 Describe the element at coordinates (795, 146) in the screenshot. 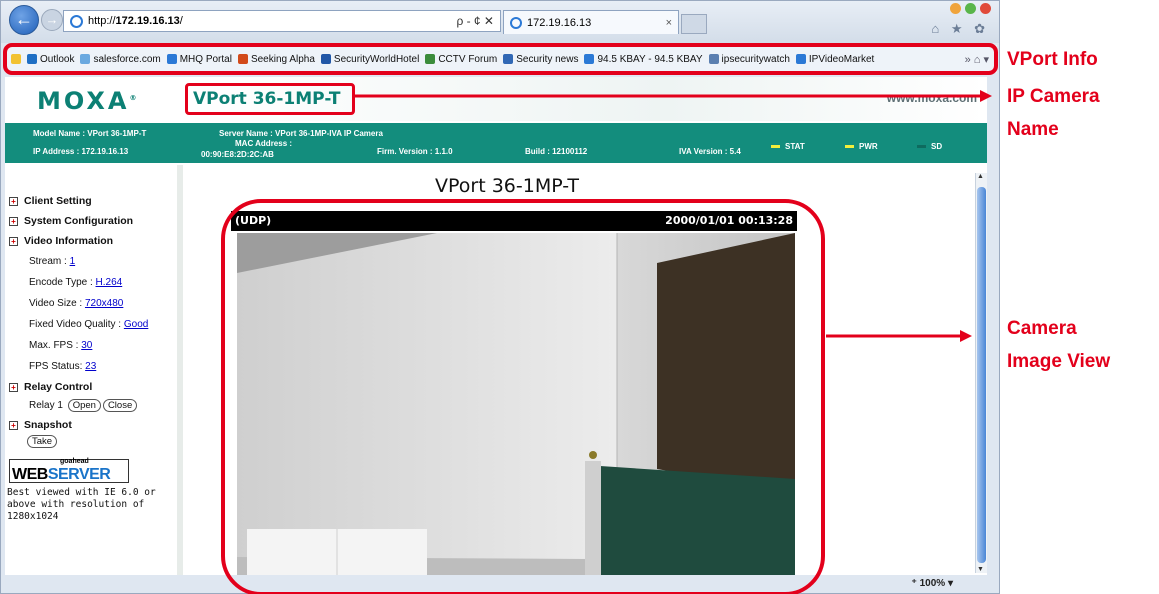

I see `stat-label: STAT` at that location.